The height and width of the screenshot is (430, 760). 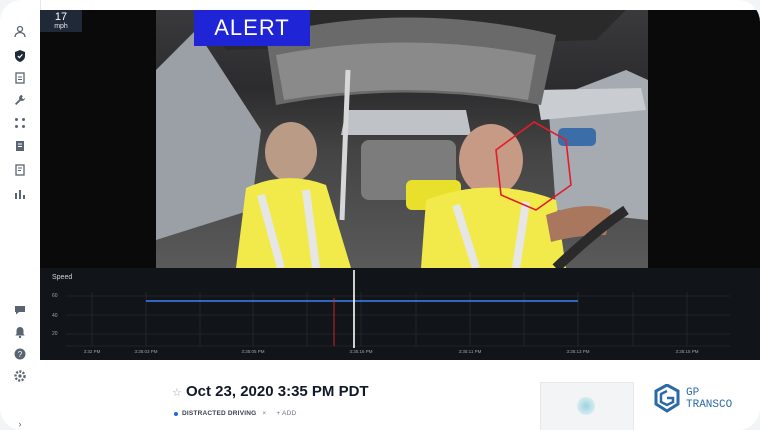 I want to click on users-icon, so click(x=20, y=32).